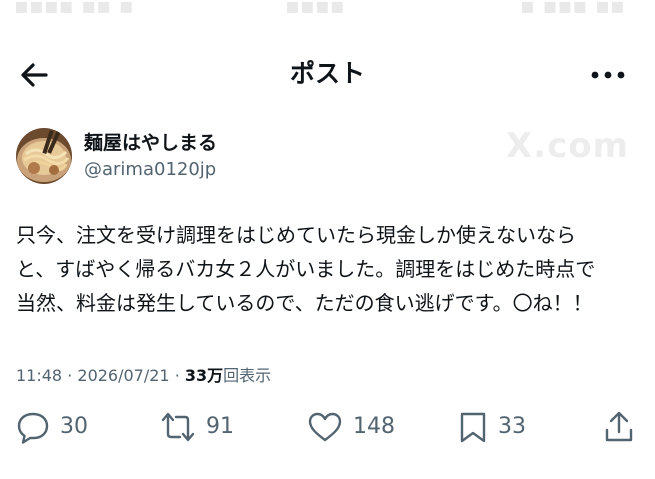 The width and height of the screenshot is (655, 479). I want to click on ramen-avatar-image, so click(44, 156).